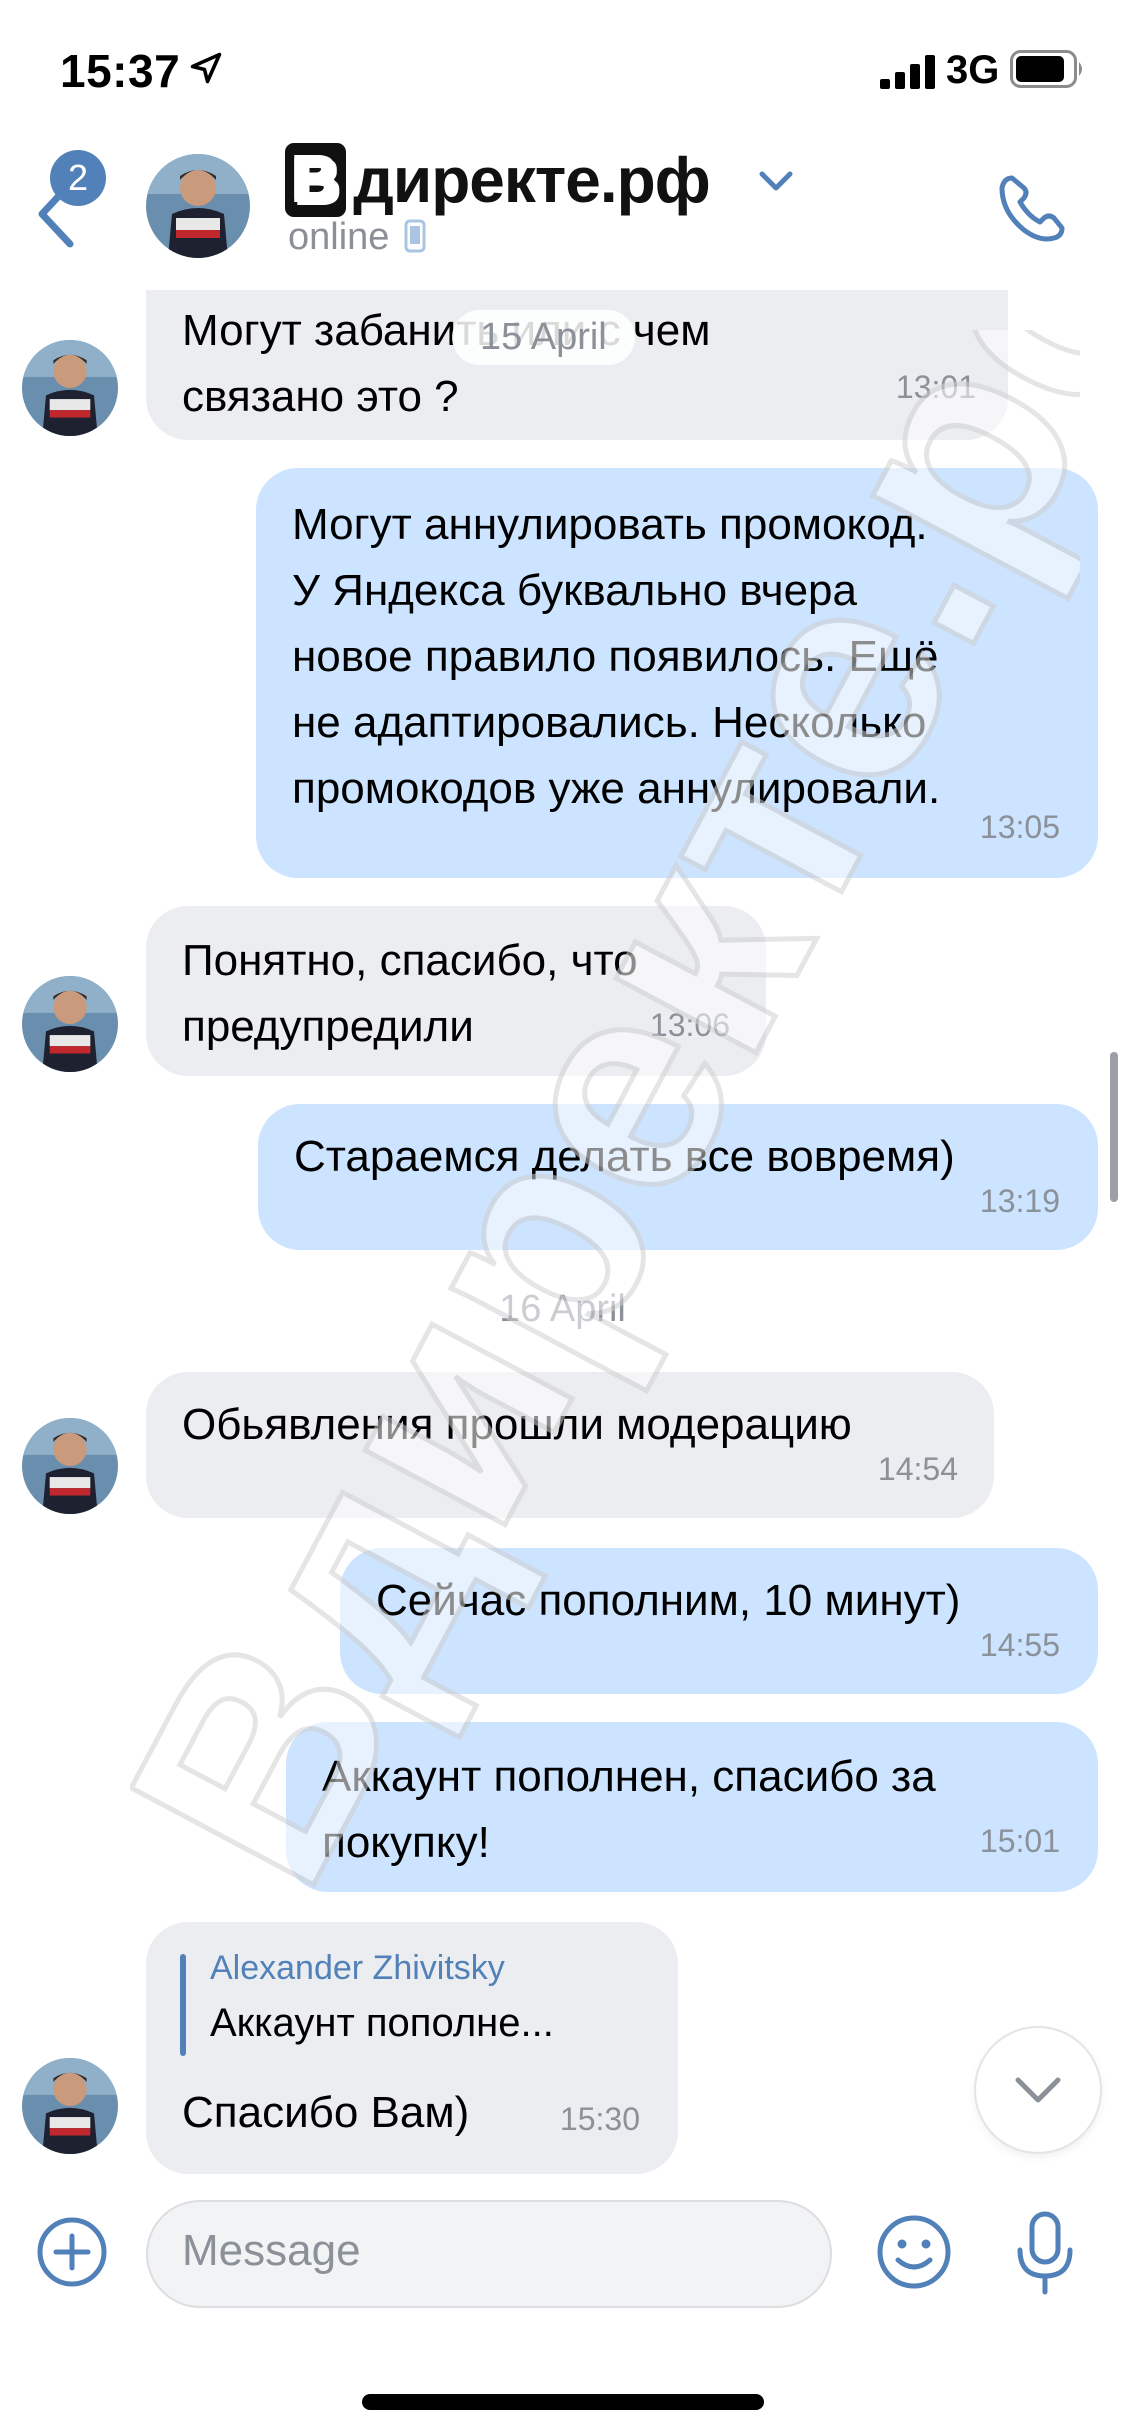 The width and height of the screenshot is (1125, 2436). What do you see at coordinates (410, 993) in the screenshot?
I see `message-text: Понятно, спасибо, что предупредили` at bounding box center [410, 993].